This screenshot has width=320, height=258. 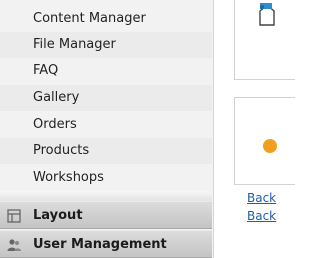 What do you see at coordinates (106, 215) in the screenshot?
I see `sidebar-section-layout: Layout` at bounding box center [106, 215].